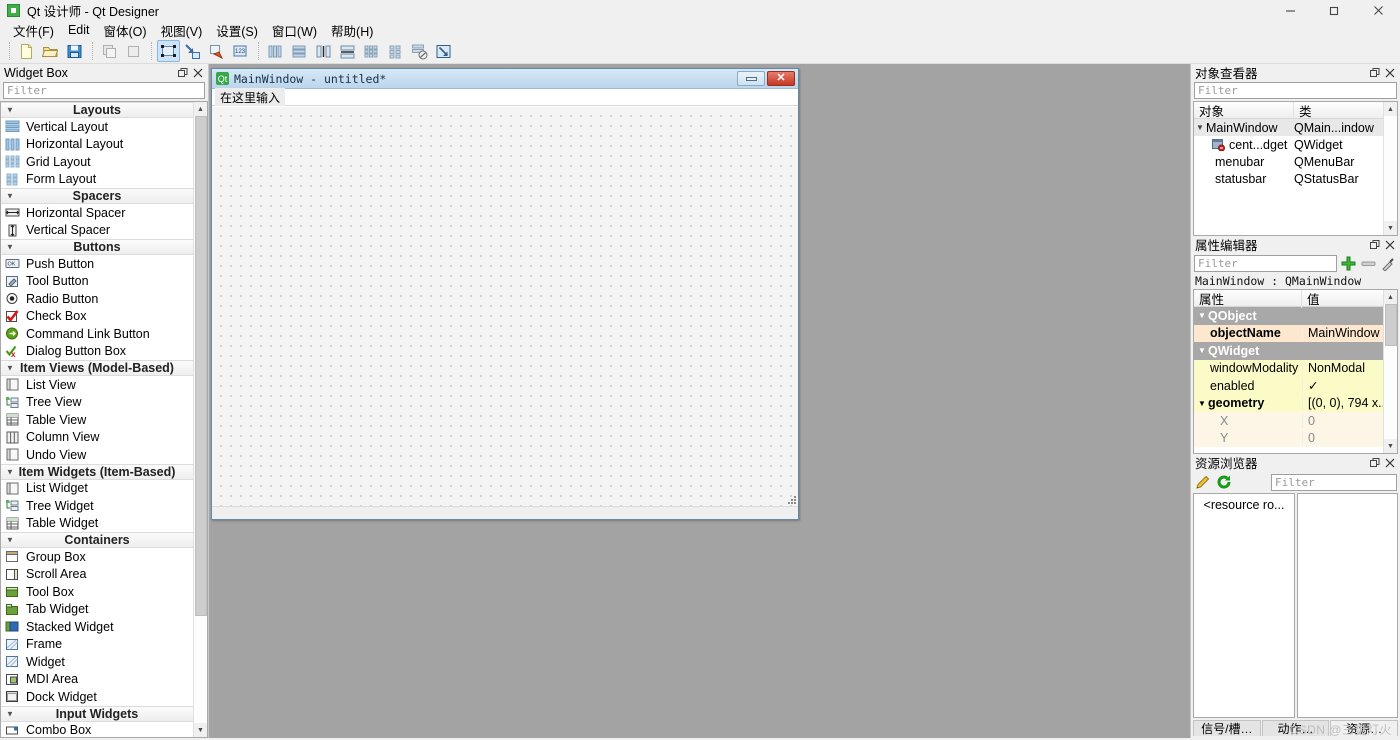  I want to click on form-window-title-bar: Qt MainWindow - untitled* ✕, so click(505, 79).